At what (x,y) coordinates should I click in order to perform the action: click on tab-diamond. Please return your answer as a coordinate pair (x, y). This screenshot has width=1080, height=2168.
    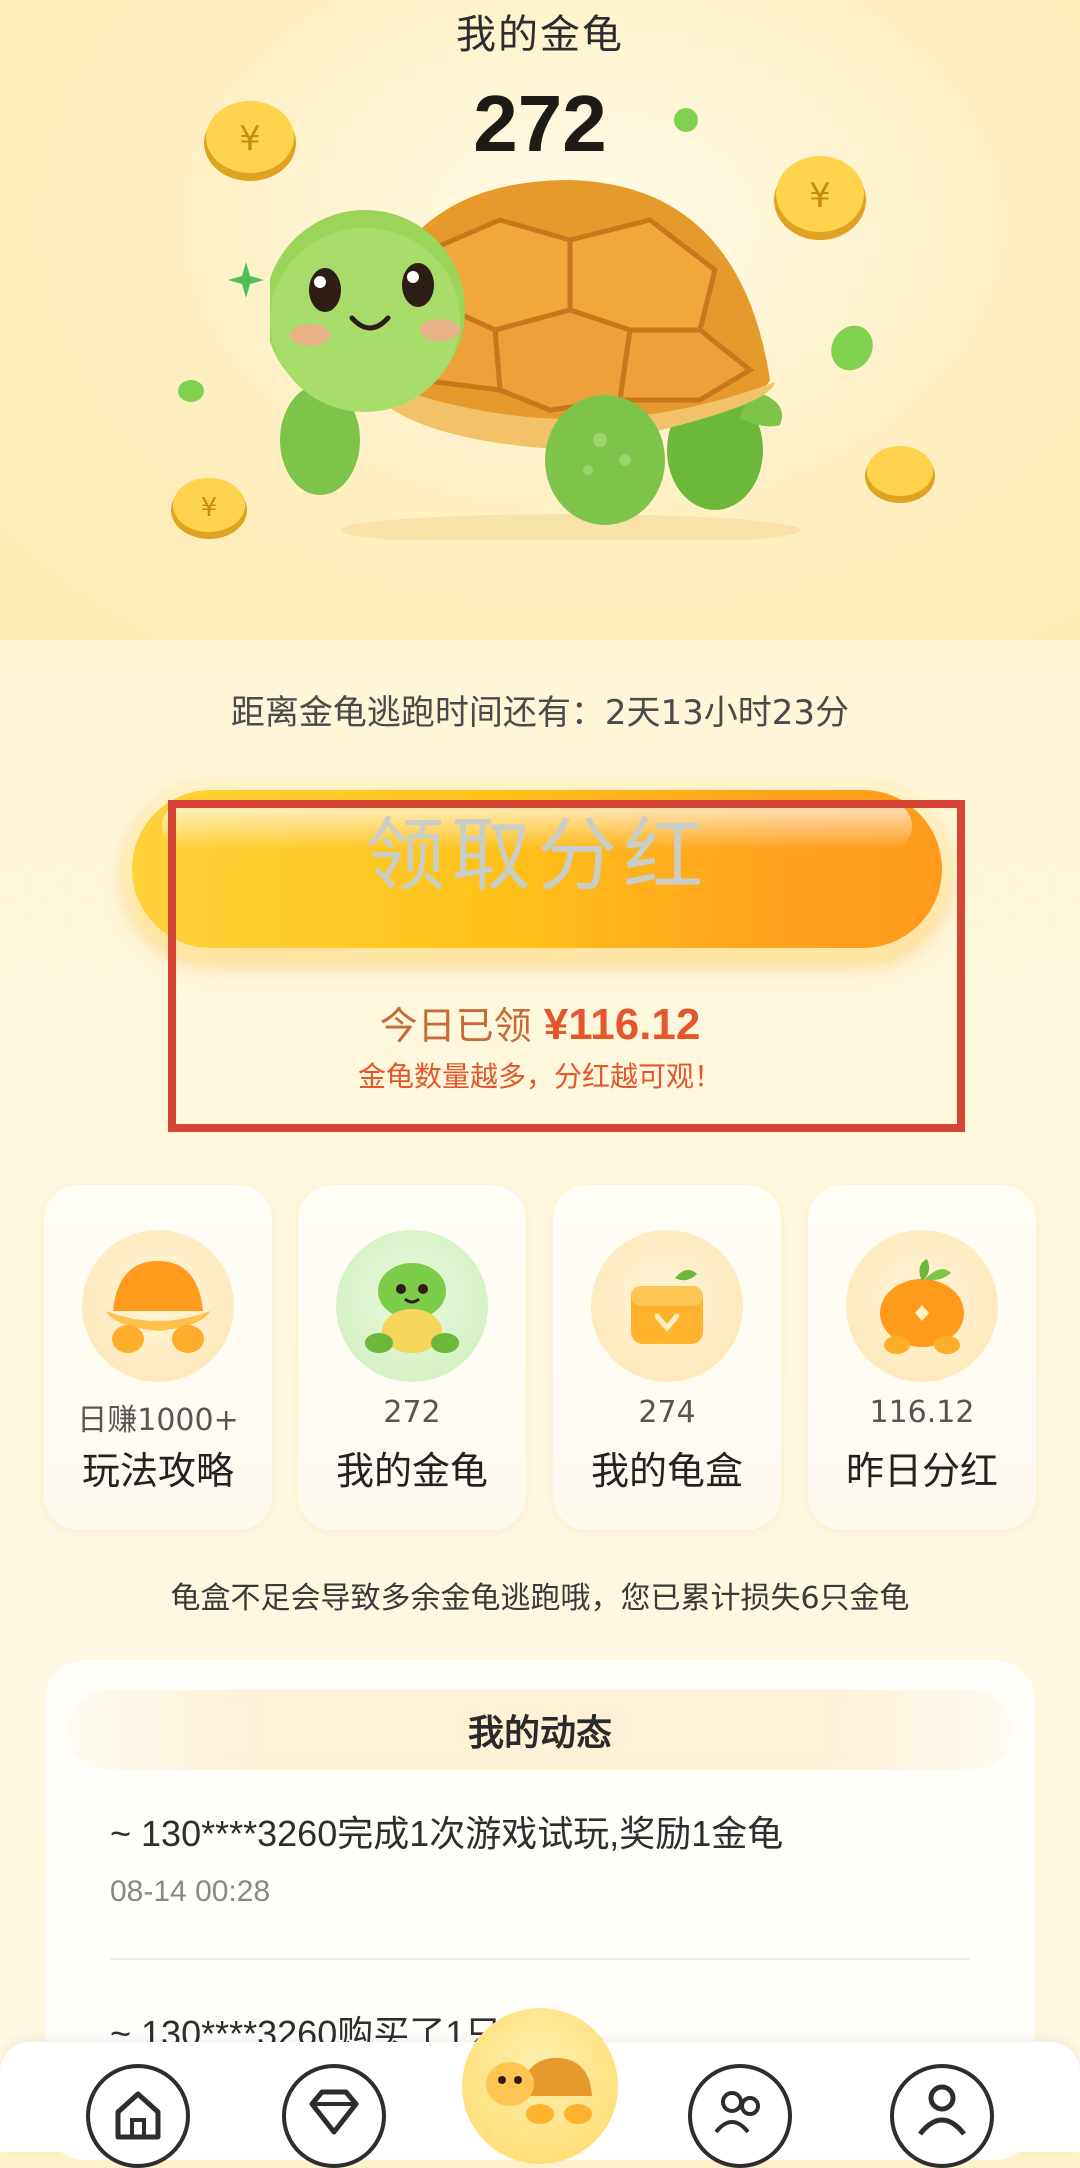
    Looking at the image, I should click on (334, 2116).